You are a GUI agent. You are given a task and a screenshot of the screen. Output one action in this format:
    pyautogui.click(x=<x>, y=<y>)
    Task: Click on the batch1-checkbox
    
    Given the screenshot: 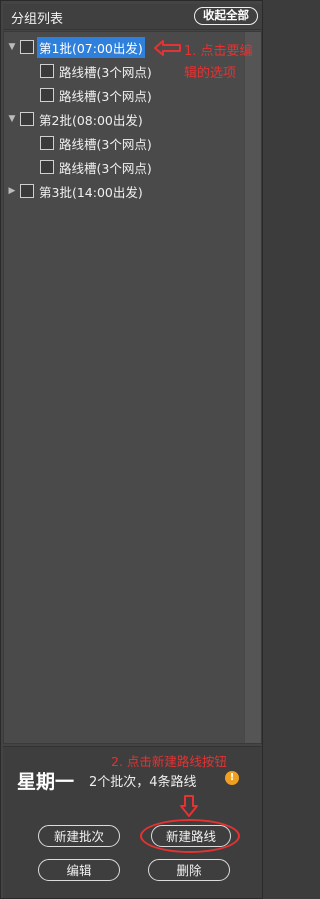 What is the action you would take?
    pyautogui.click(x=27, y=47)
    